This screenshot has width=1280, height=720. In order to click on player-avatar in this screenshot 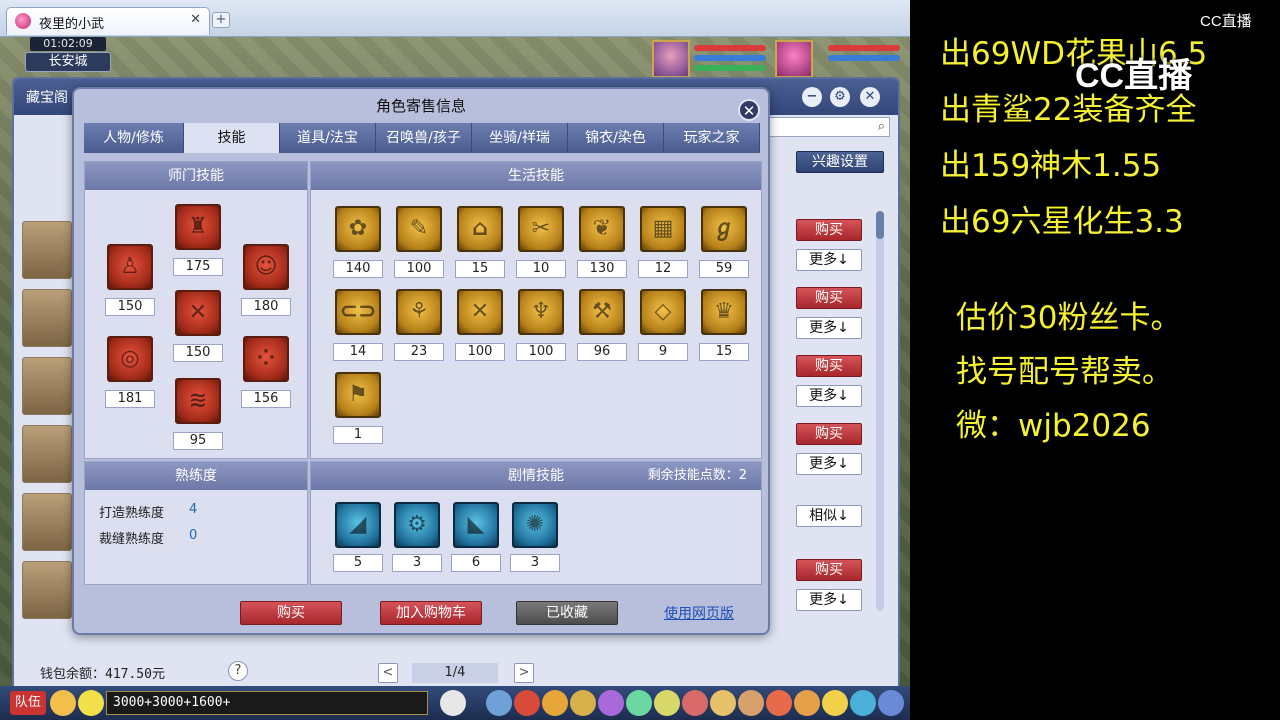, I will do `click(671, 59)`.